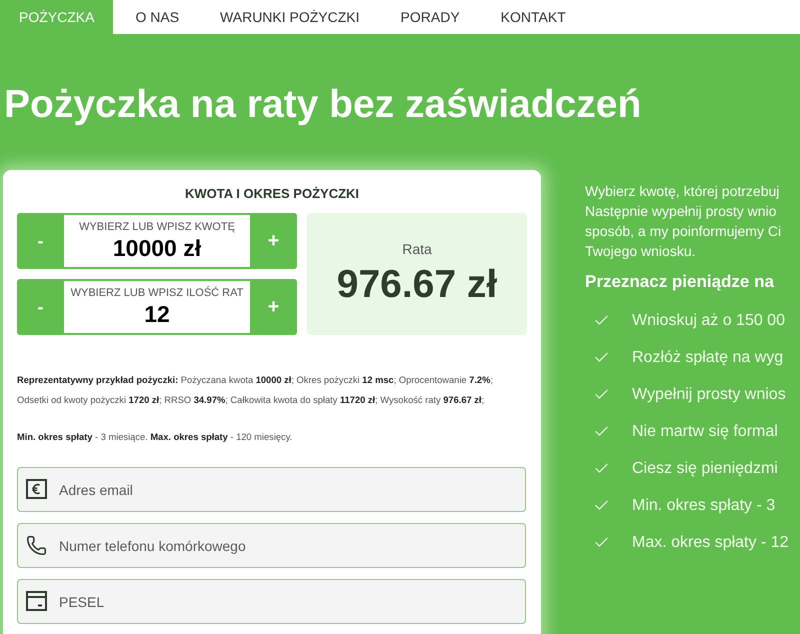 The width and height of the screenshot is (800, 634). Describe the element at coordinates (36, 545) in the screenshot. I see `phone-icon` at that location.